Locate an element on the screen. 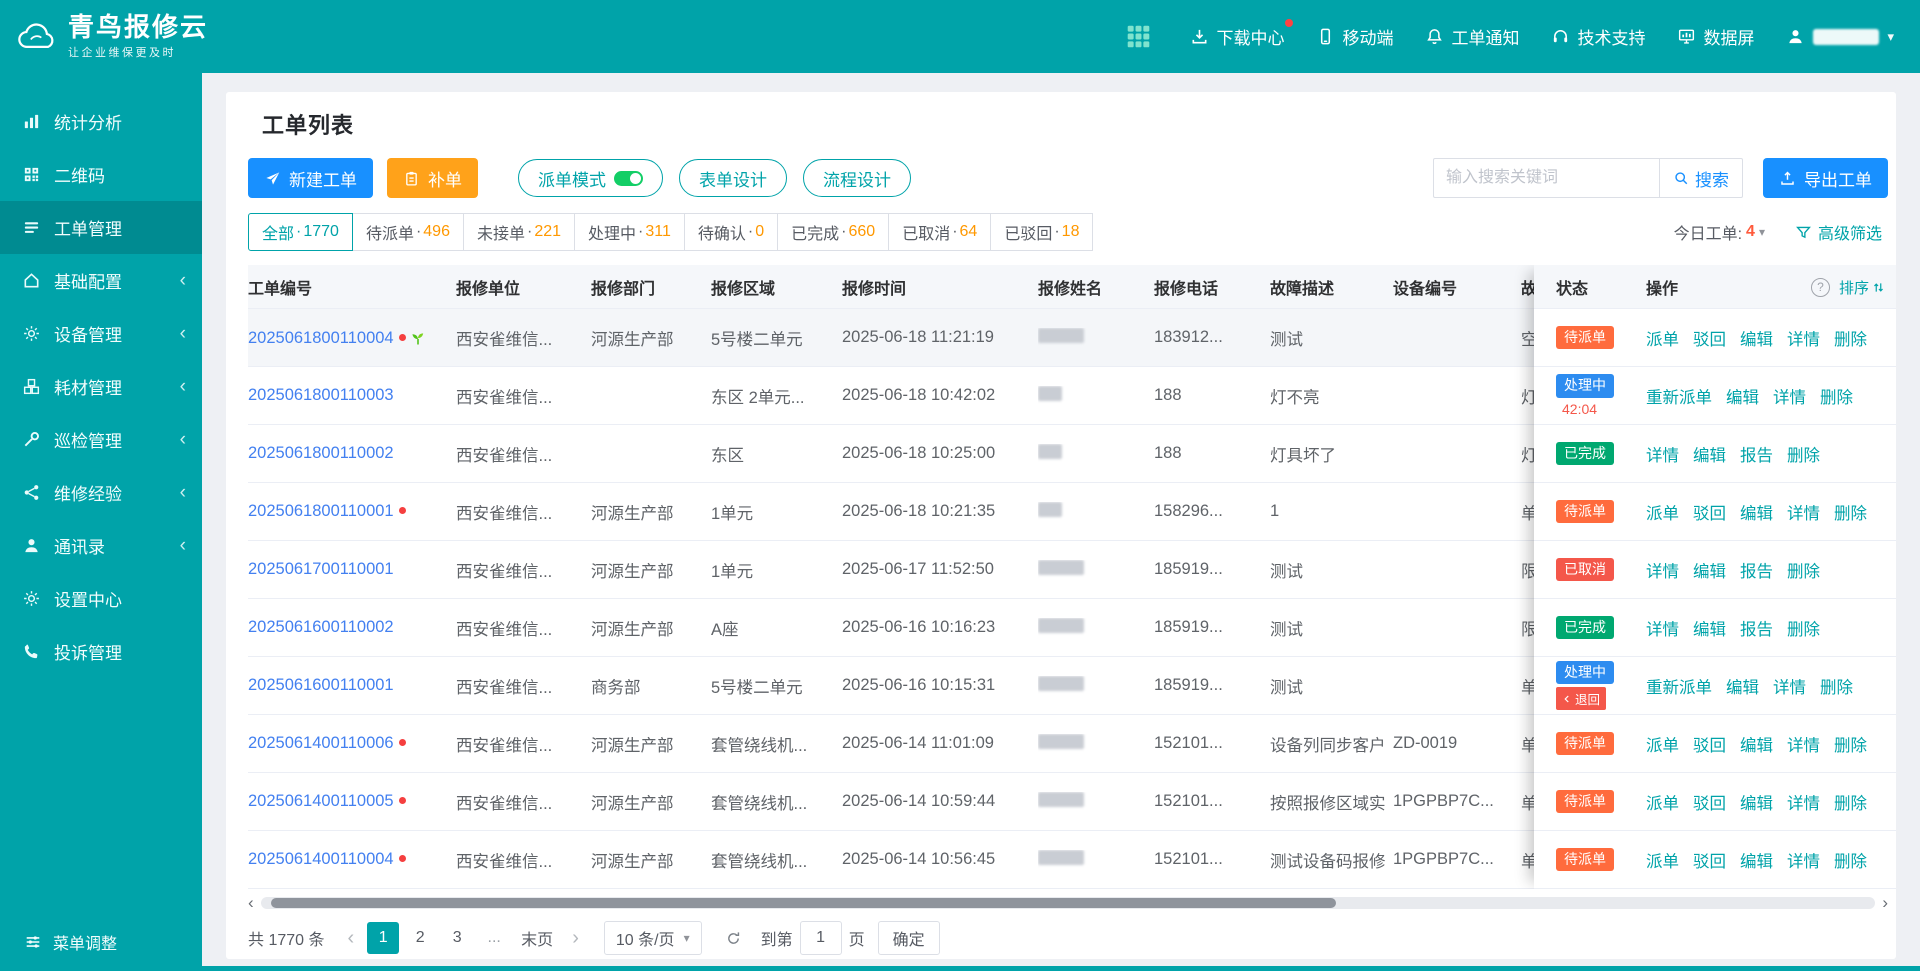 The height and width of the screenshot is (971, 1920). filter-tab-2: 待派单 · 496 is located at coordinates (407, 232).